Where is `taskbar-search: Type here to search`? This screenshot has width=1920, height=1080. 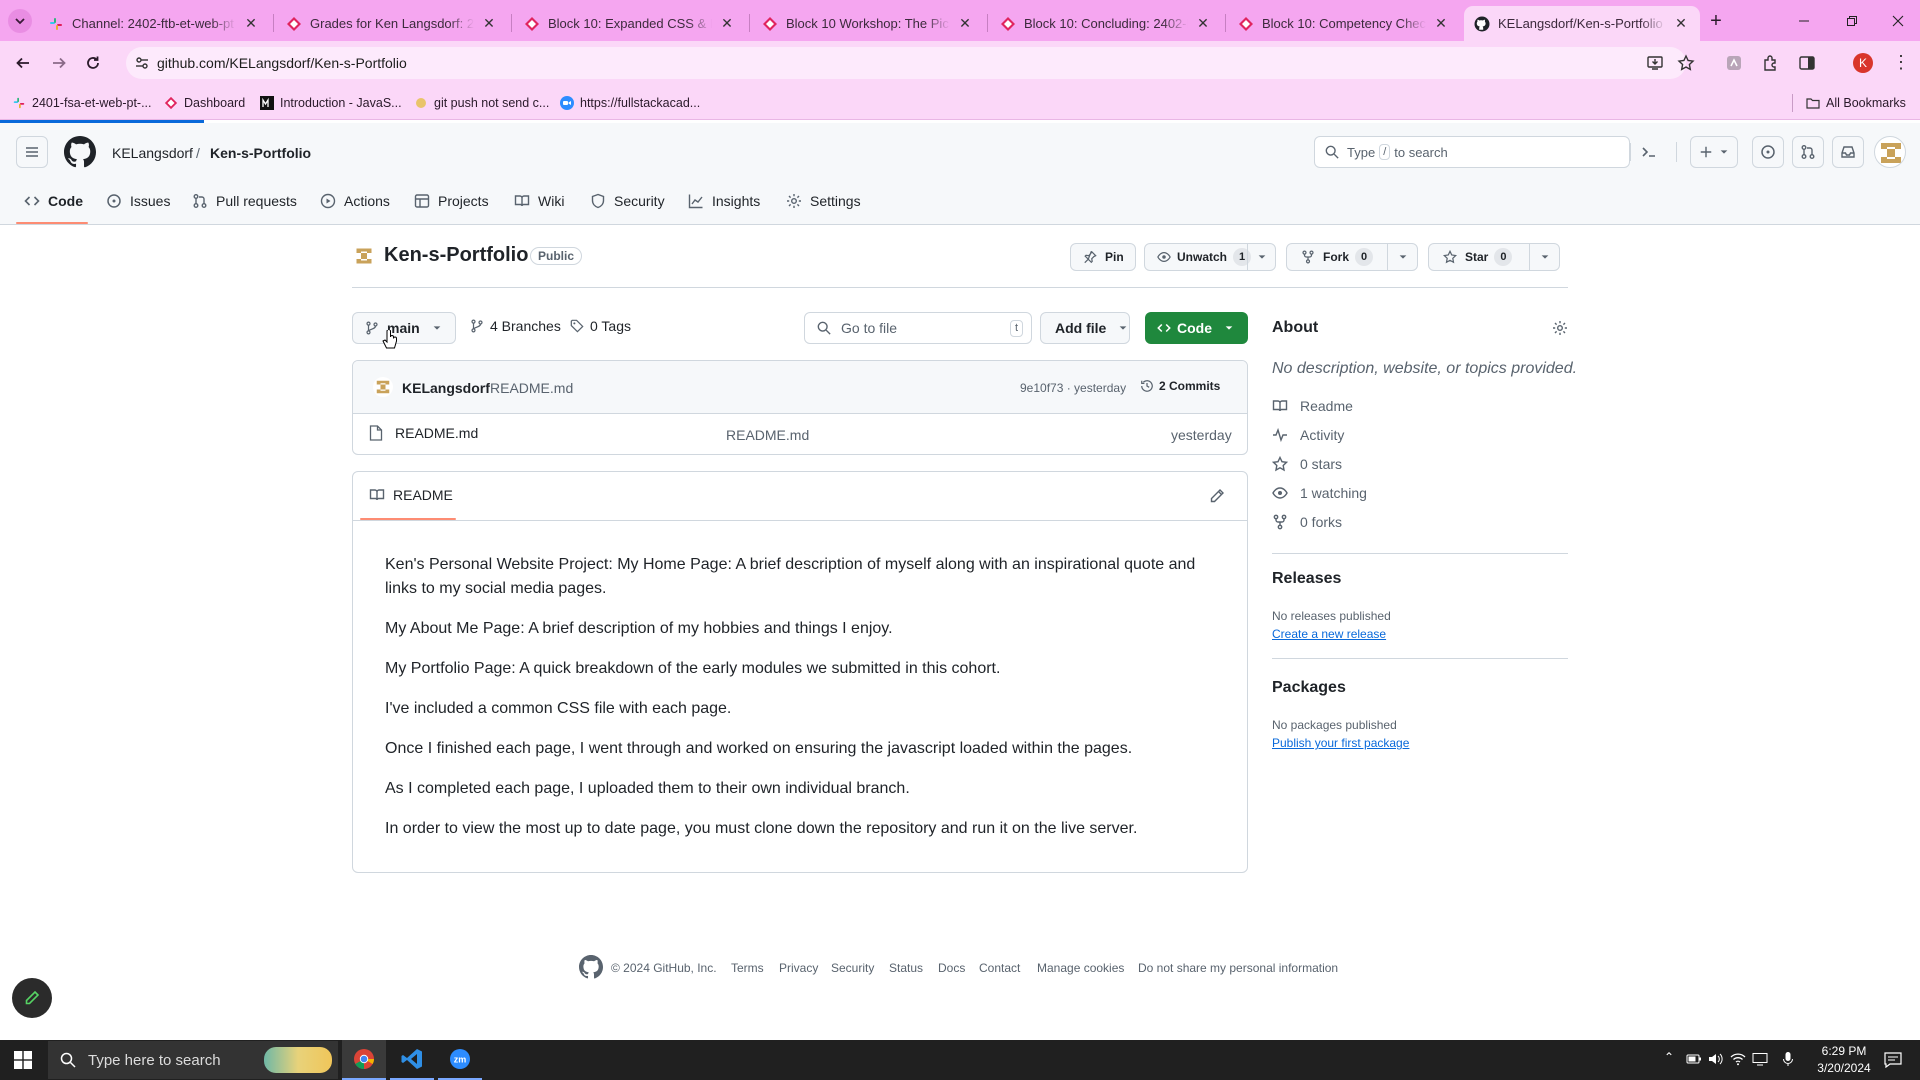
taskbar-search: Type here to search is located at coordinates (193, 1060).